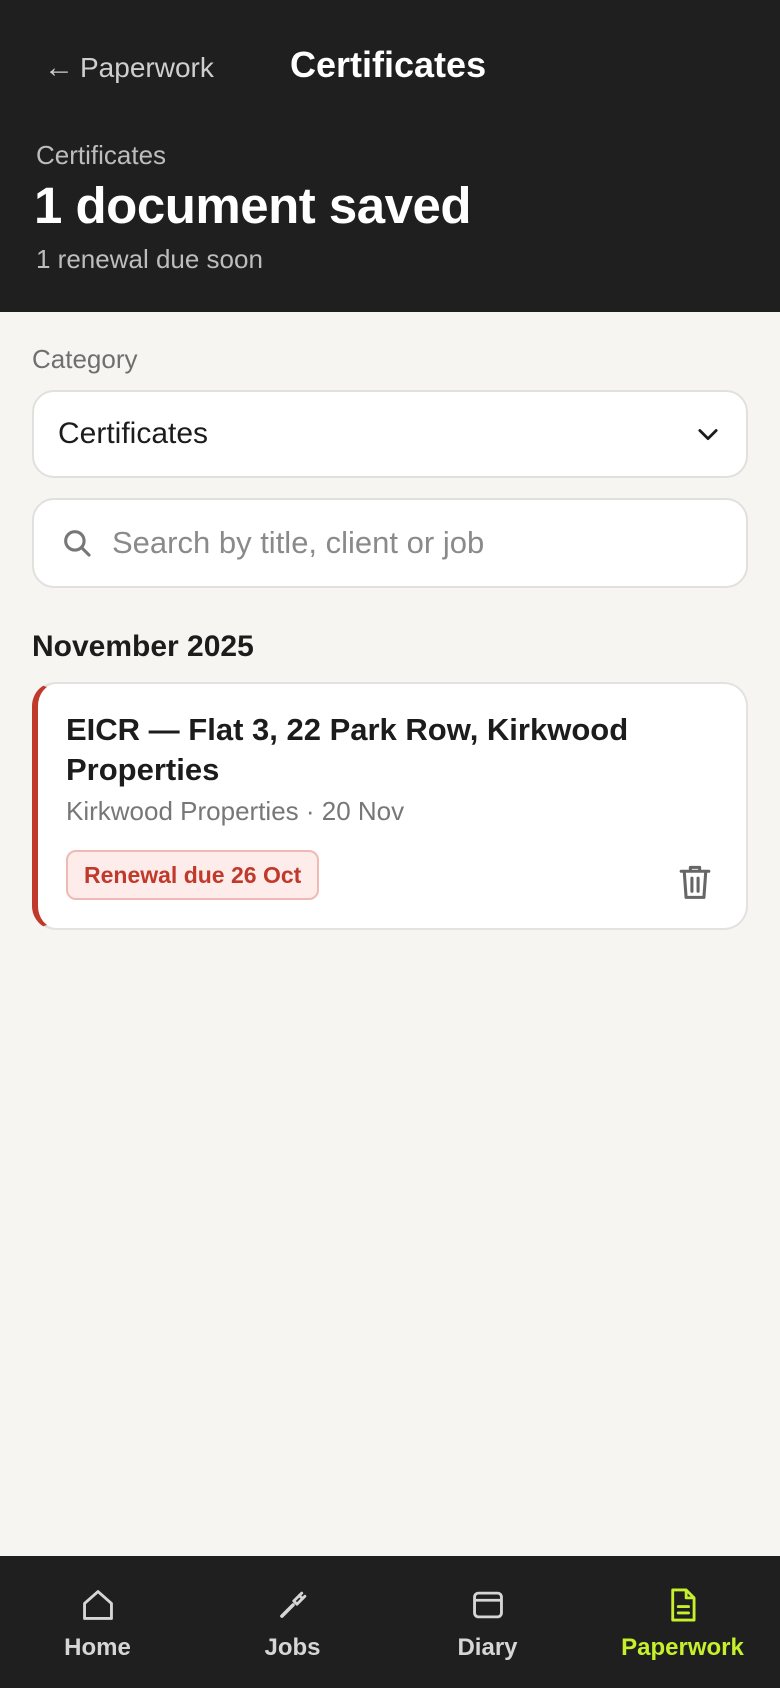  What do you see at coordinates (708, 435) in the screenshot?
I see `chevron-down-icon` at bounding box center [708, 435].